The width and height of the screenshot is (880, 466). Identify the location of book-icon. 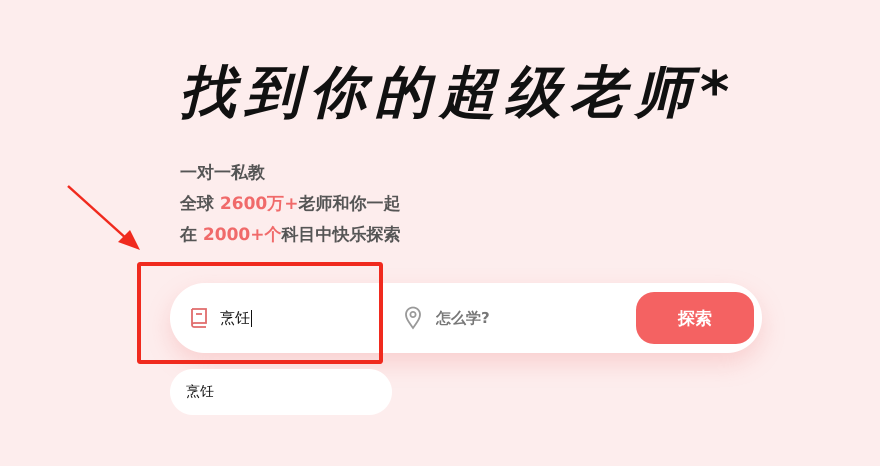
(199, 318).